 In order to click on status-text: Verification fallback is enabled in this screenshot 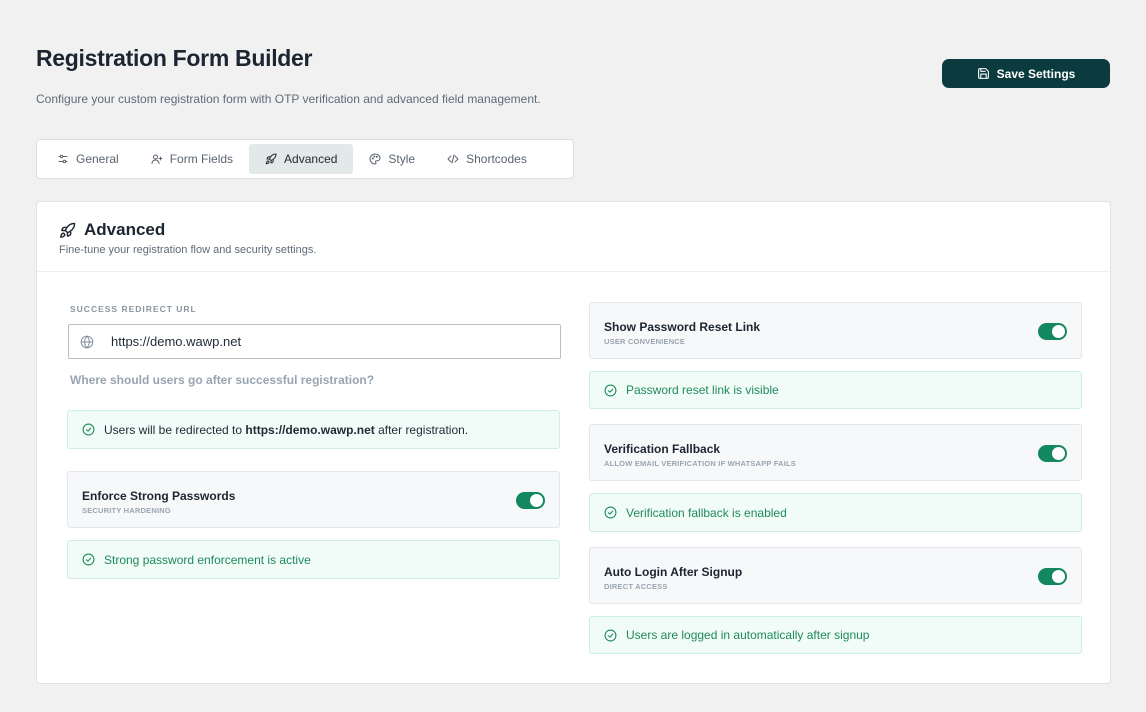, I will do `click(706, 512)`.